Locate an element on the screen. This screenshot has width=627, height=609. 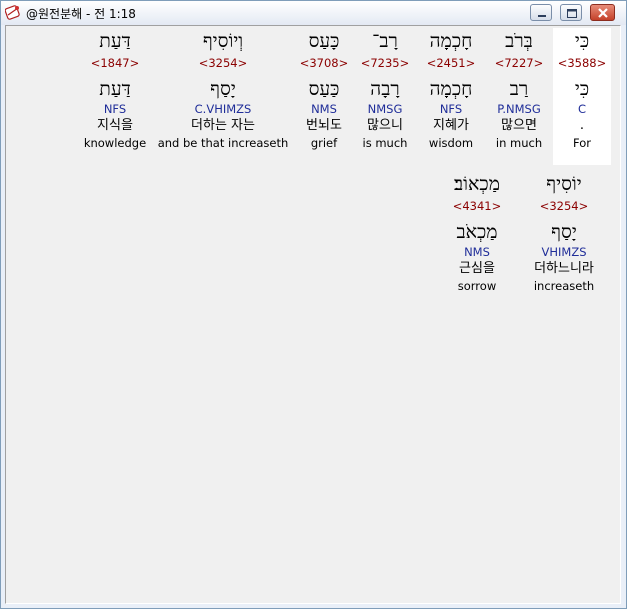
close-button is located at coordinates (602, 12).